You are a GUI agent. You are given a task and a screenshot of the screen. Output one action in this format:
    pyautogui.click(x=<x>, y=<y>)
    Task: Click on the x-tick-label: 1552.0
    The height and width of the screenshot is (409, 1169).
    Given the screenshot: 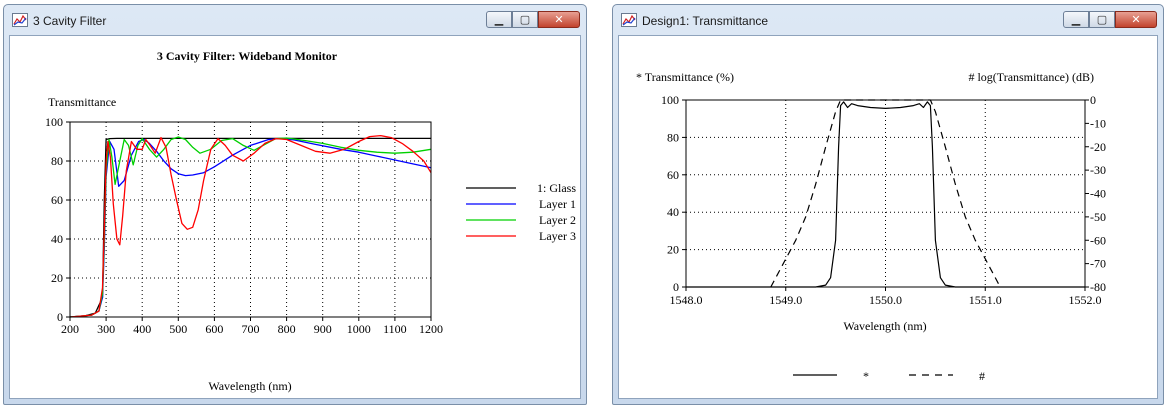 What is the action you would take?
    pyautogui.click(x=1085, y=300)
    